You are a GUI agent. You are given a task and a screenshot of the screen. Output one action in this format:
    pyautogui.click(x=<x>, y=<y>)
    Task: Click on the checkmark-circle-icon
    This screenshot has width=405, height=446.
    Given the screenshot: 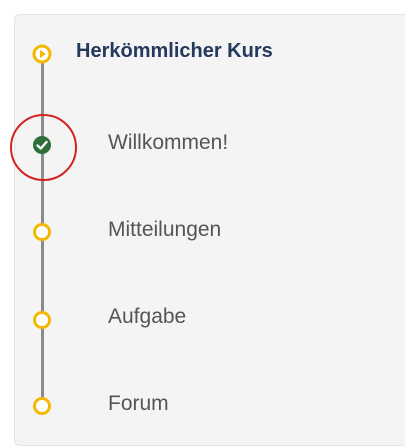 What is the action you would take?
    pyautogui.click(x=42, y=145)
    